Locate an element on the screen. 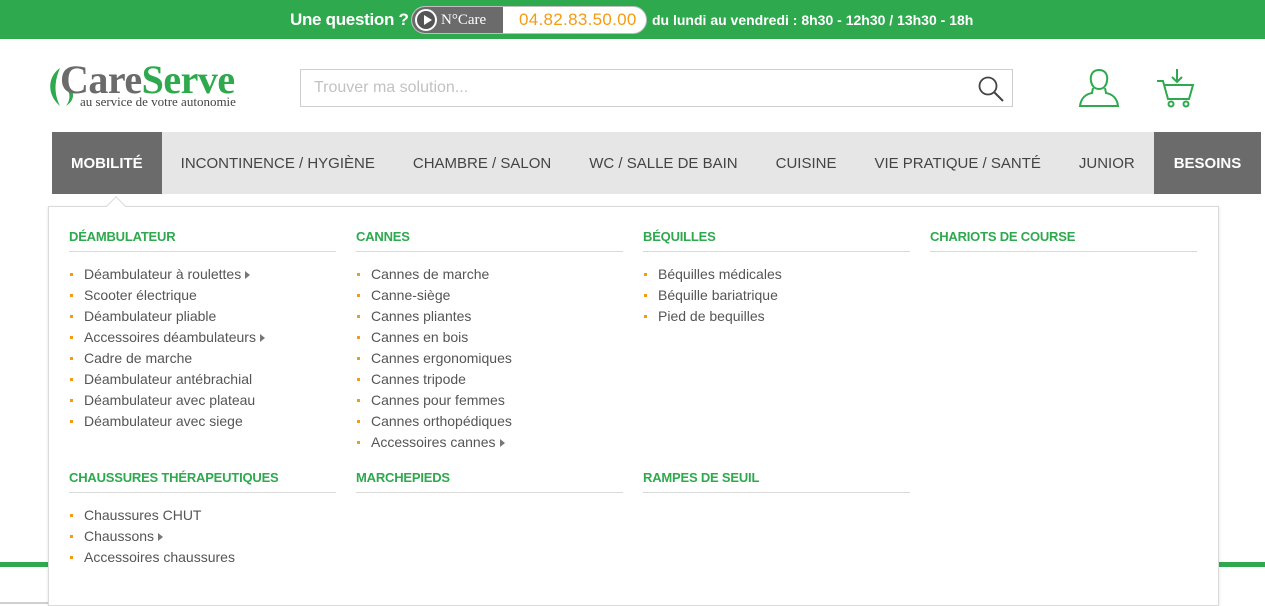 The height and width of the screenshot is (606, 1265). menu-link-label: Scooter électrique is located at coordinates (140, 295).